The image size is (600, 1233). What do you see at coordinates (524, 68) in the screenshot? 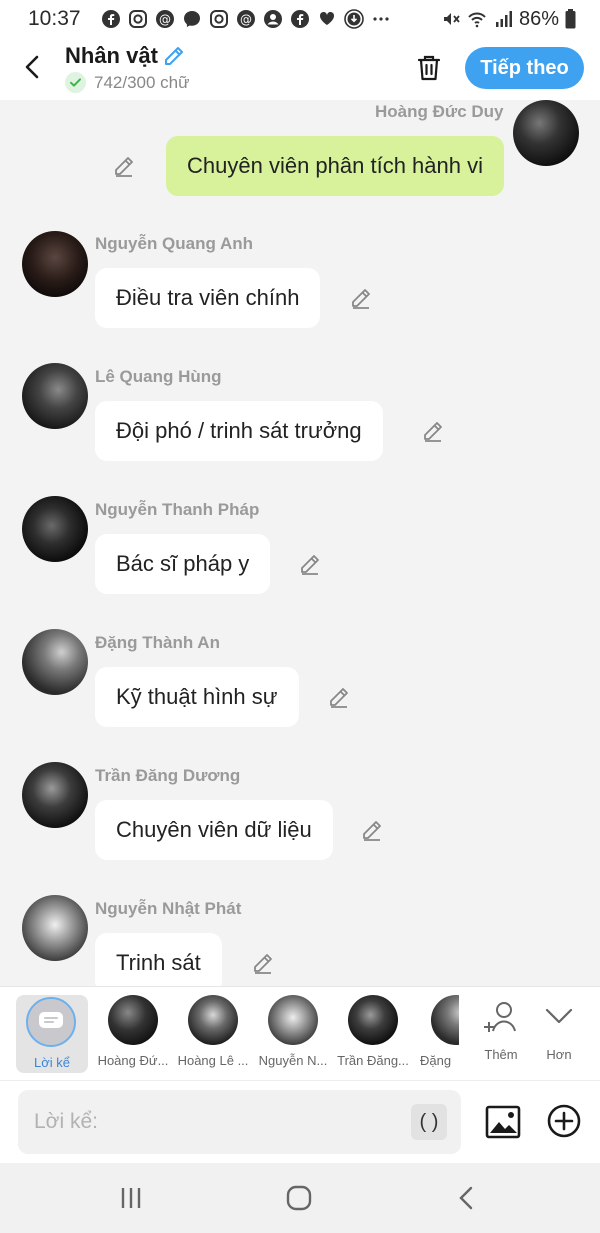
I see `next-button: Tiếp theo` at bounding box center [524, 68].